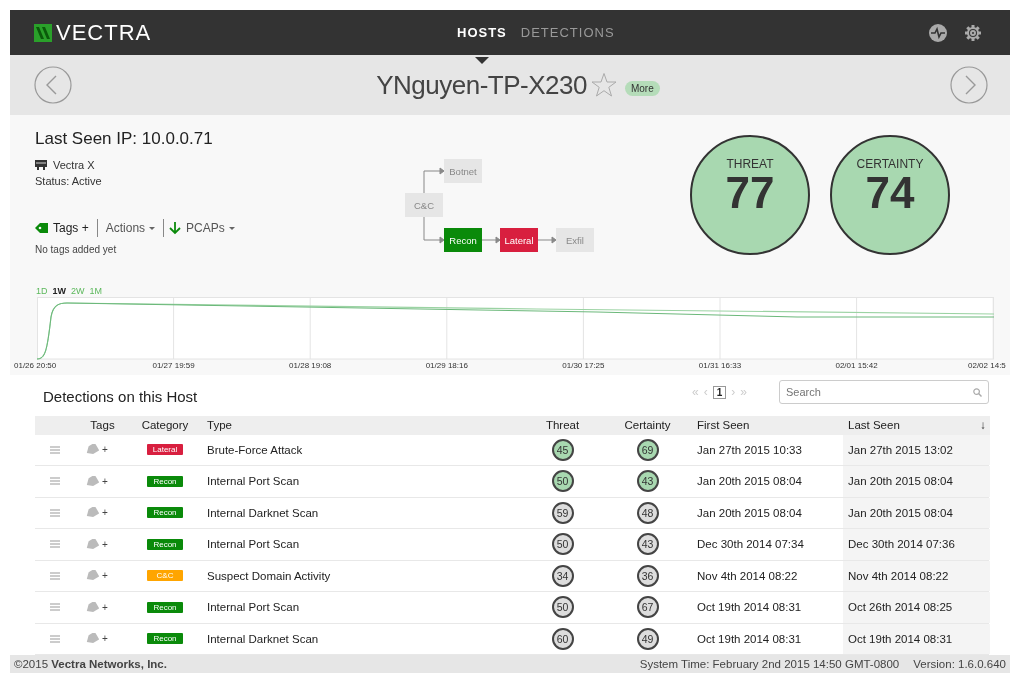 The height and width of the screenshot is (673, 1013). What do you see at coordinates (203, 228) in the screenshot?
I see `pcaps-button: PCAPs` at bounding box center [203, 228].